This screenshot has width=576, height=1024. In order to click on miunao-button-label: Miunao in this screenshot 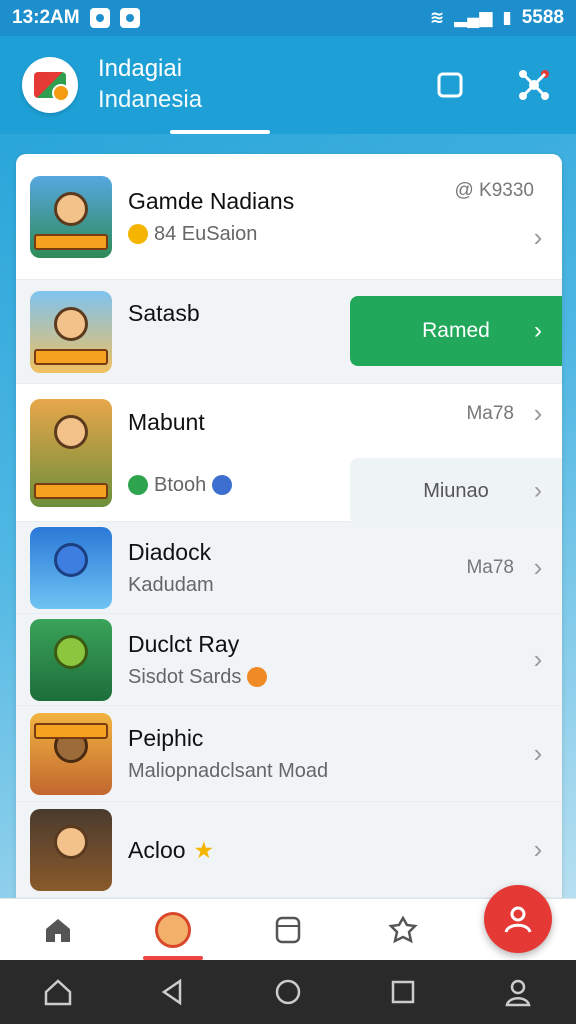, I will do `click(456, 490)`.